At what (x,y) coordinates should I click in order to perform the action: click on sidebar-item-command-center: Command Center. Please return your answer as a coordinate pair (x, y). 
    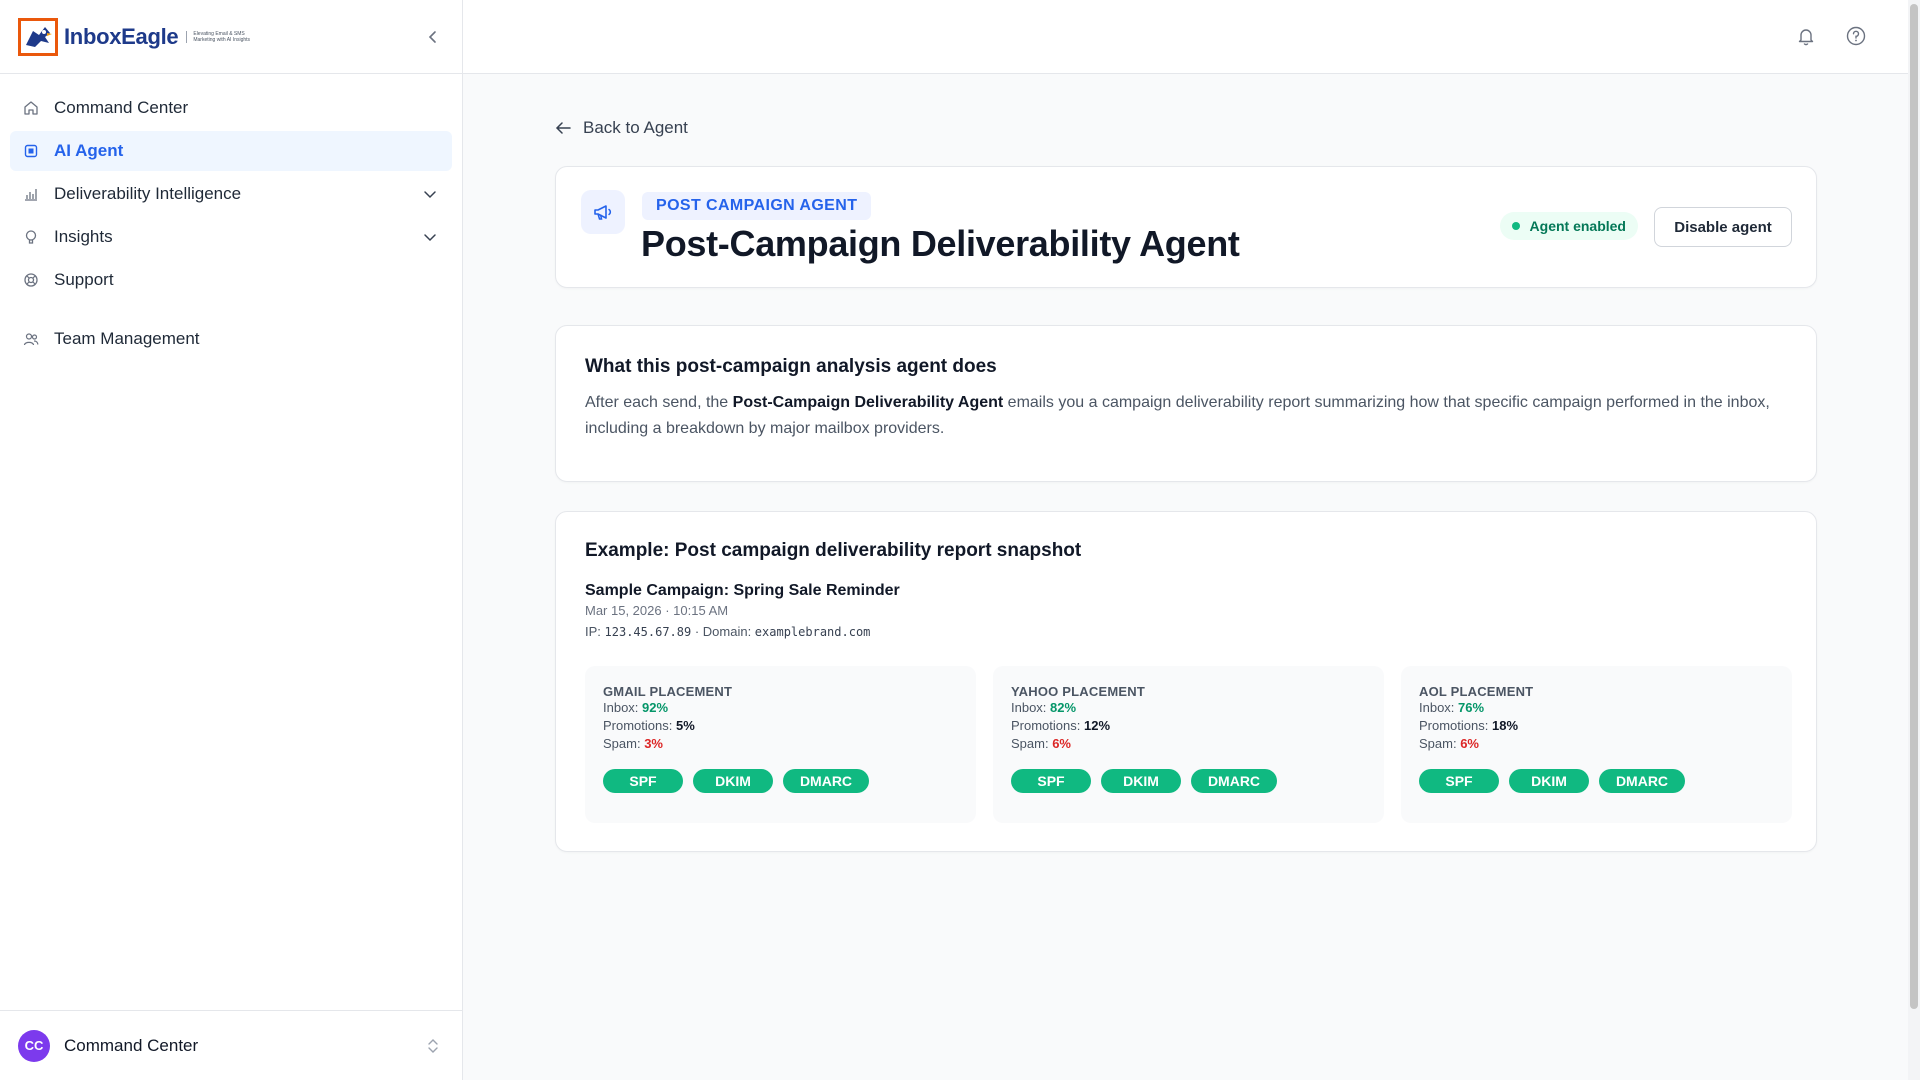
    Looking at the image, I should click on (231, 108).